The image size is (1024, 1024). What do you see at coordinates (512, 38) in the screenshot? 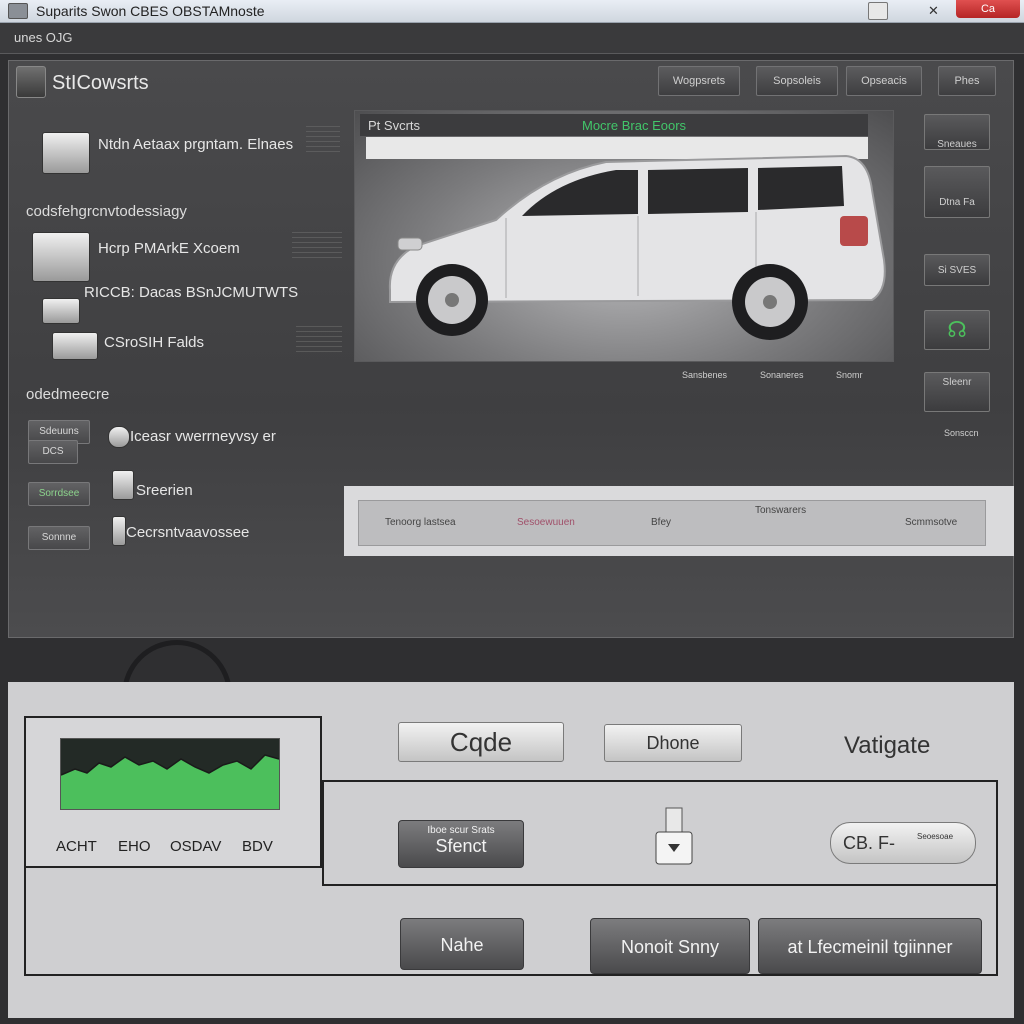
I see `menu-bar: unes OJG` at bounding box center [512, 38].